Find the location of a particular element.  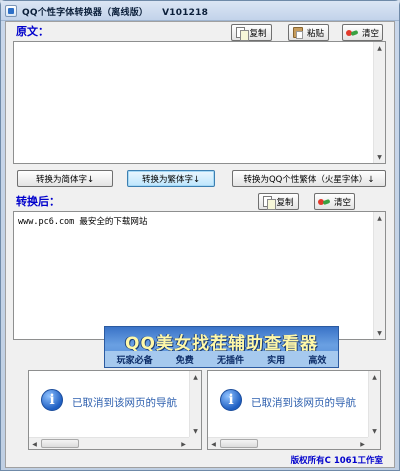

source-paste-button: 粘贴 is located at coordinates (308, 32).